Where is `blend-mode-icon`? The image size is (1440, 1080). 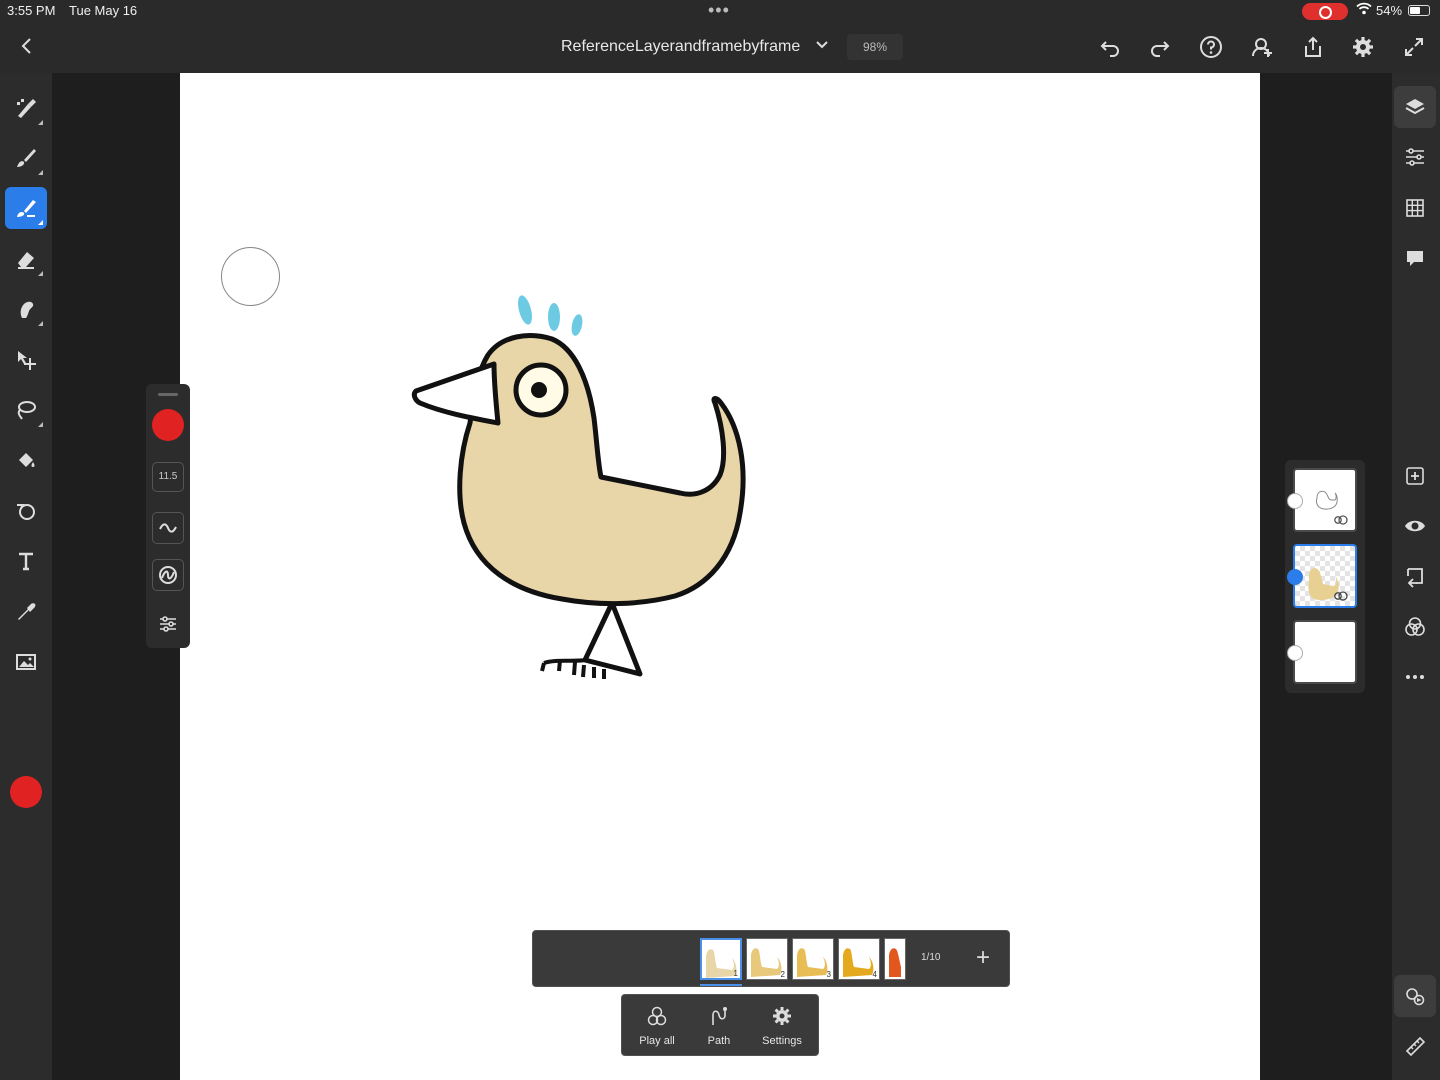 blend-mode-icon is located at coordinates (1415, 627).